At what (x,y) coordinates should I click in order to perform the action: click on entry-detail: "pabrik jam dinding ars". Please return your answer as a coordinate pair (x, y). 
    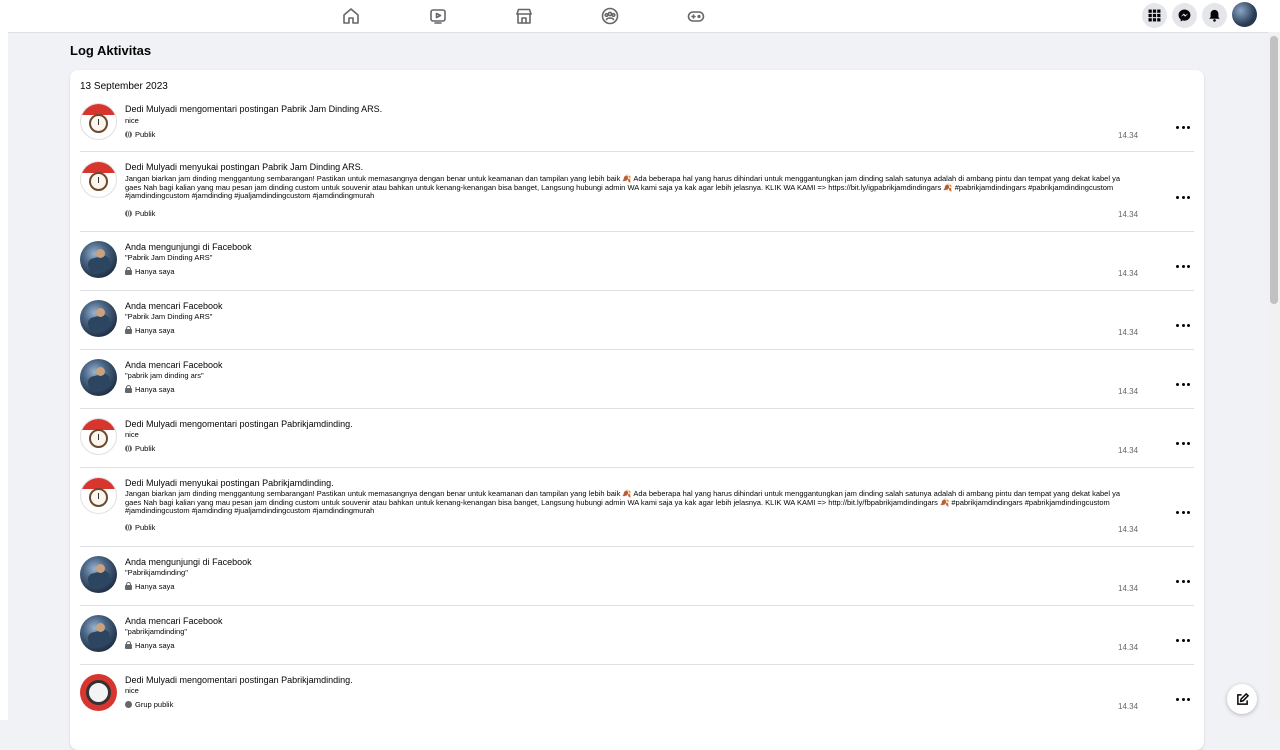
    Looking at the image, I should click on (164, 375).